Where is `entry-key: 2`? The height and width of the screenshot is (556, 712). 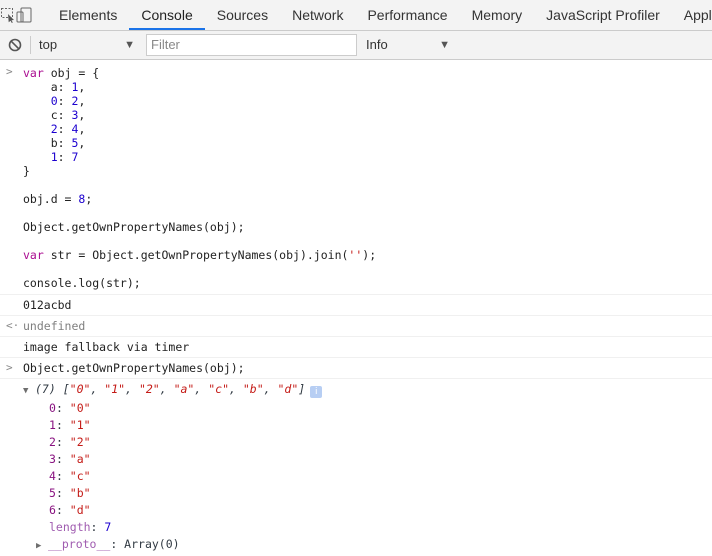 entry-key: 2 is located at coordinates (52, 442).